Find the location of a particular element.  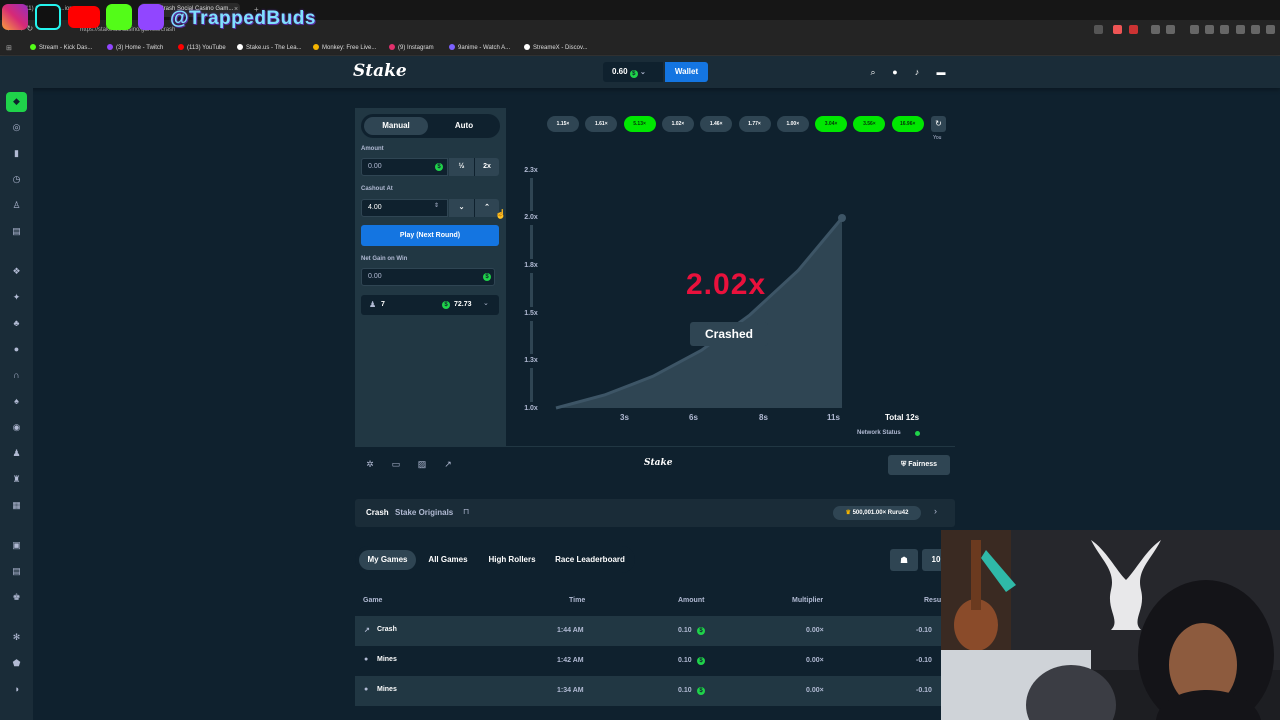

half-button: ½ is located at coordinates (461, 167).